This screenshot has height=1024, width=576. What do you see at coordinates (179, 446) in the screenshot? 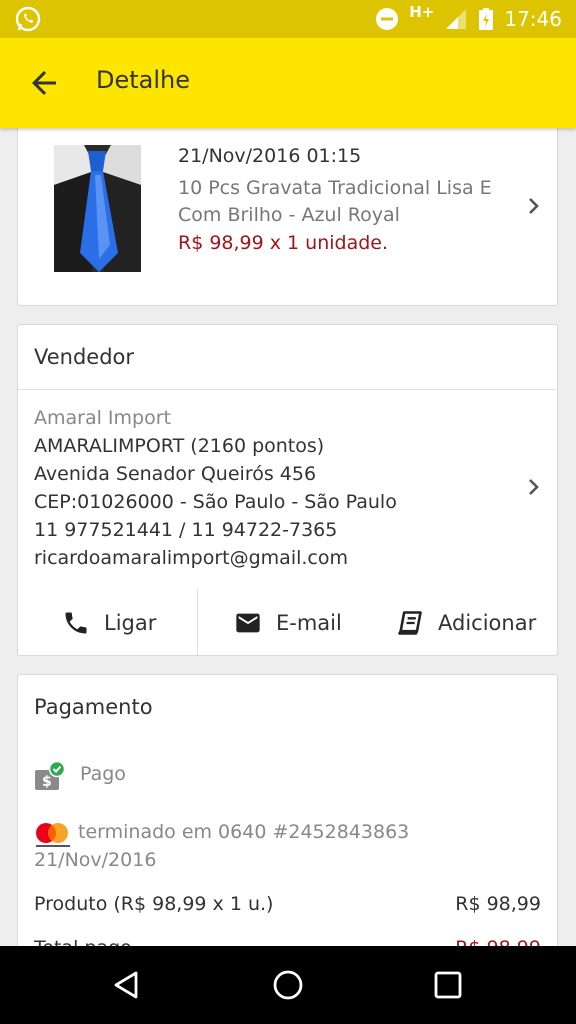
I see `seller-nickname: AMARALIMPORT (2160 pontos)` at bounding box center [179, 446].